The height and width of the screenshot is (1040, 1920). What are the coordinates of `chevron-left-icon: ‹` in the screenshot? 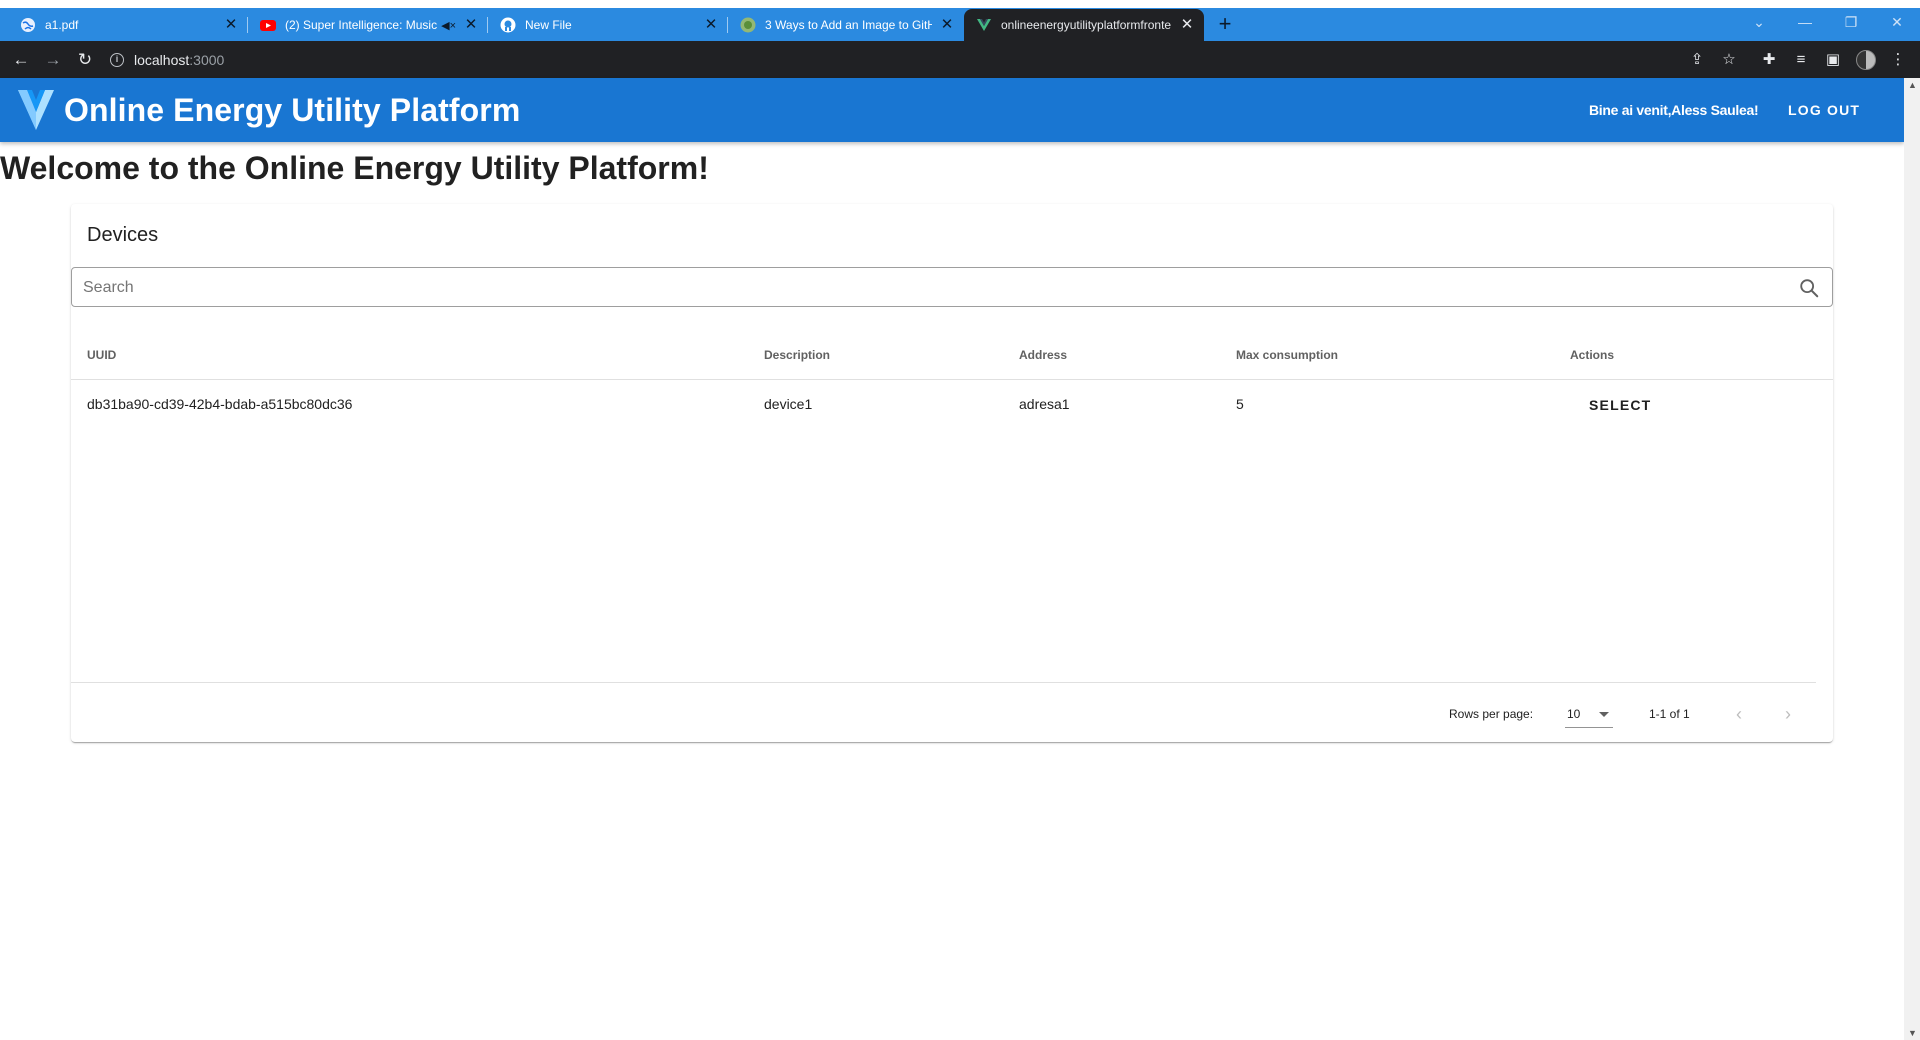 It's located at (1739, 714).